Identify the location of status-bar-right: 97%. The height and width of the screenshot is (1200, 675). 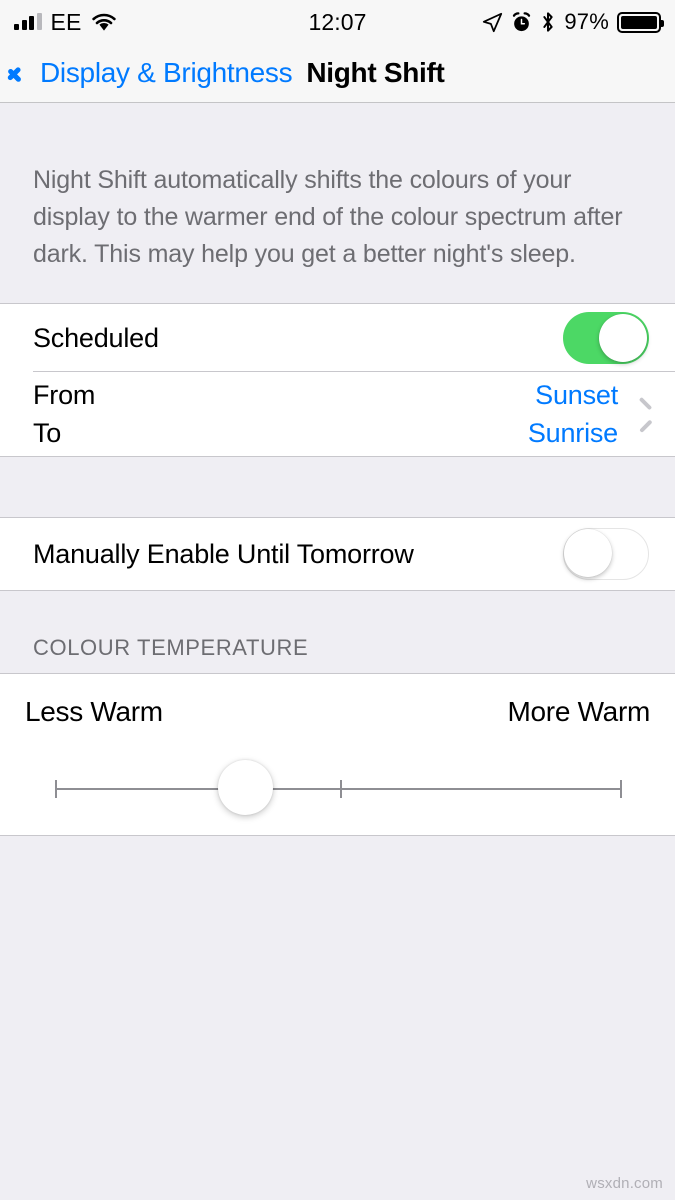
(573, 22).